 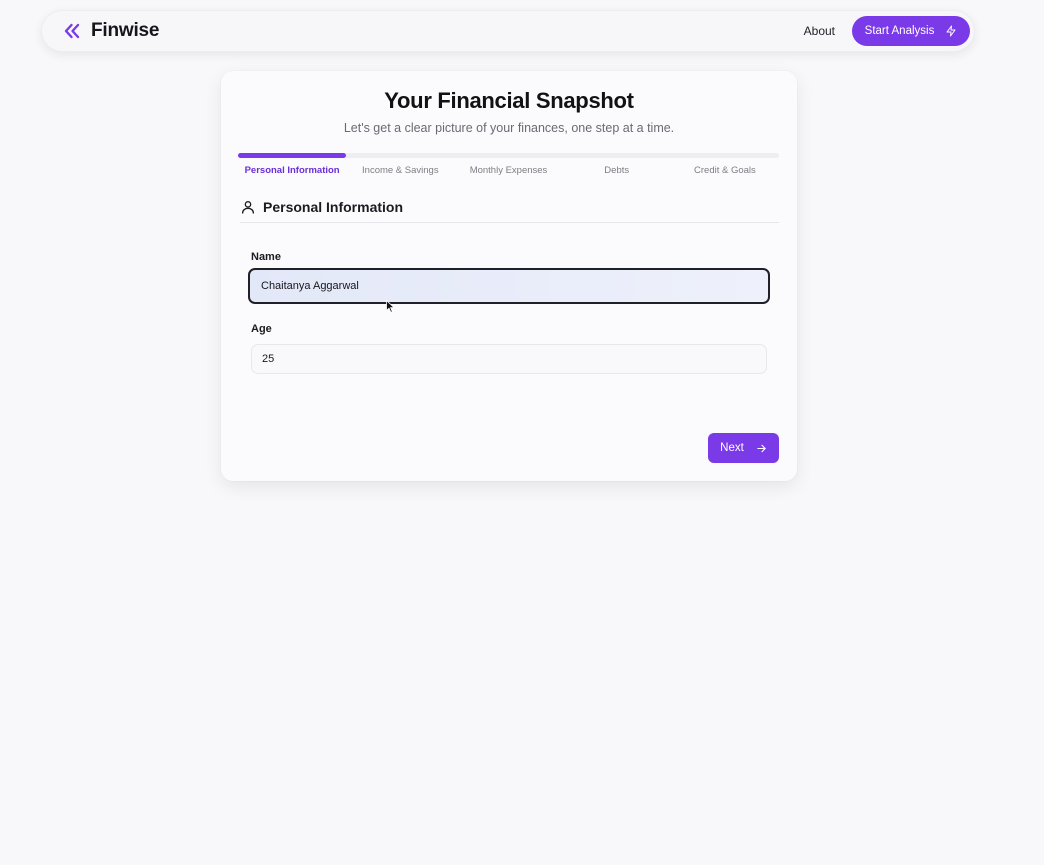 I want to click on start-analysis-button: Start Analysis, so click(x=911, y=31).